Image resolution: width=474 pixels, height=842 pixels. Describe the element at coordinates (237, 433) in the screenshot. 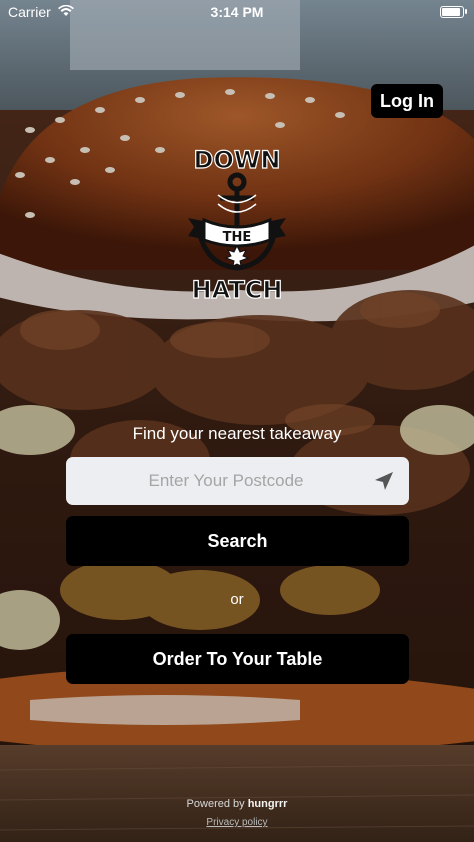

I see `find-takeaway-label: Find your nearest takeaway` at that location.